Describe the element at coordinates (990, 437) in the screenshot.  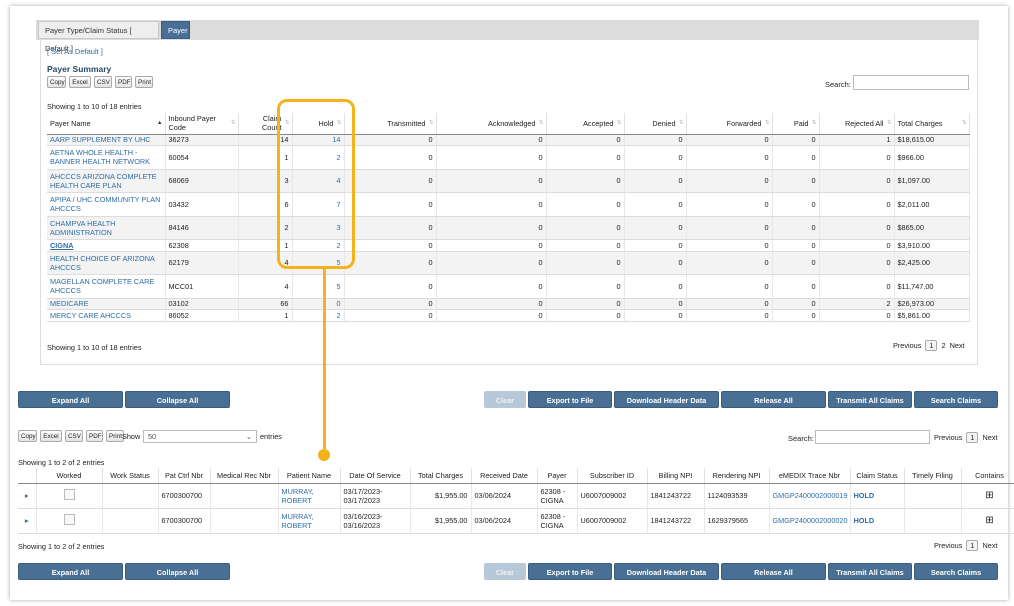
I see `claims-next-button: Next` at that location.